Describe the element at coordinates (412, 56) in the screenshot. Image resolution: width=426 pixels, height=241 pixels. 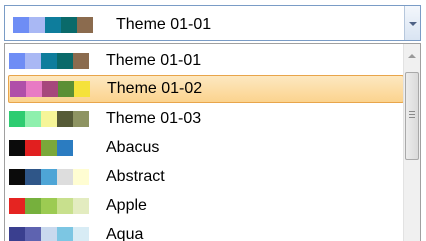
I see `scroll-up-arrow-icon` at that location.